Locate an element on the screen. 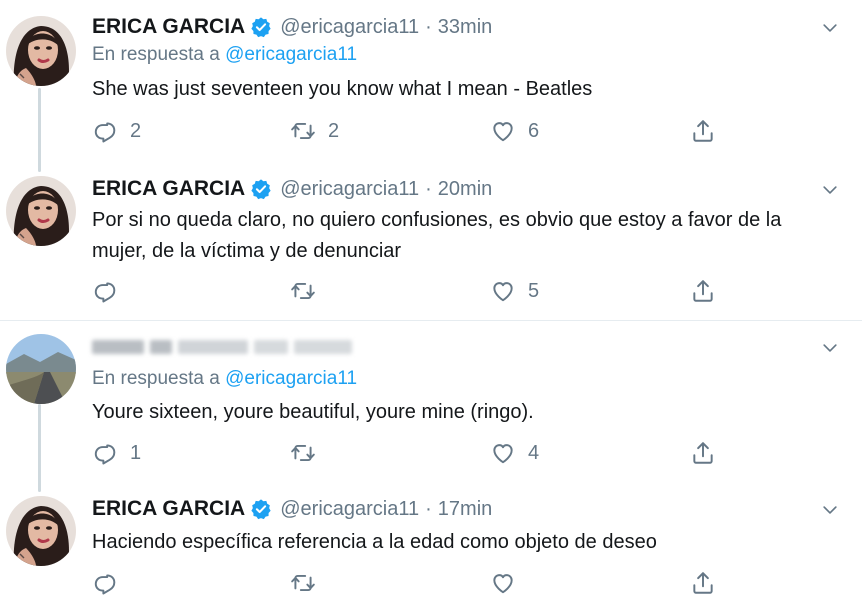 This screenshot has width=862, height=611. reply-button: 1 is located at coordinates (116, 453).